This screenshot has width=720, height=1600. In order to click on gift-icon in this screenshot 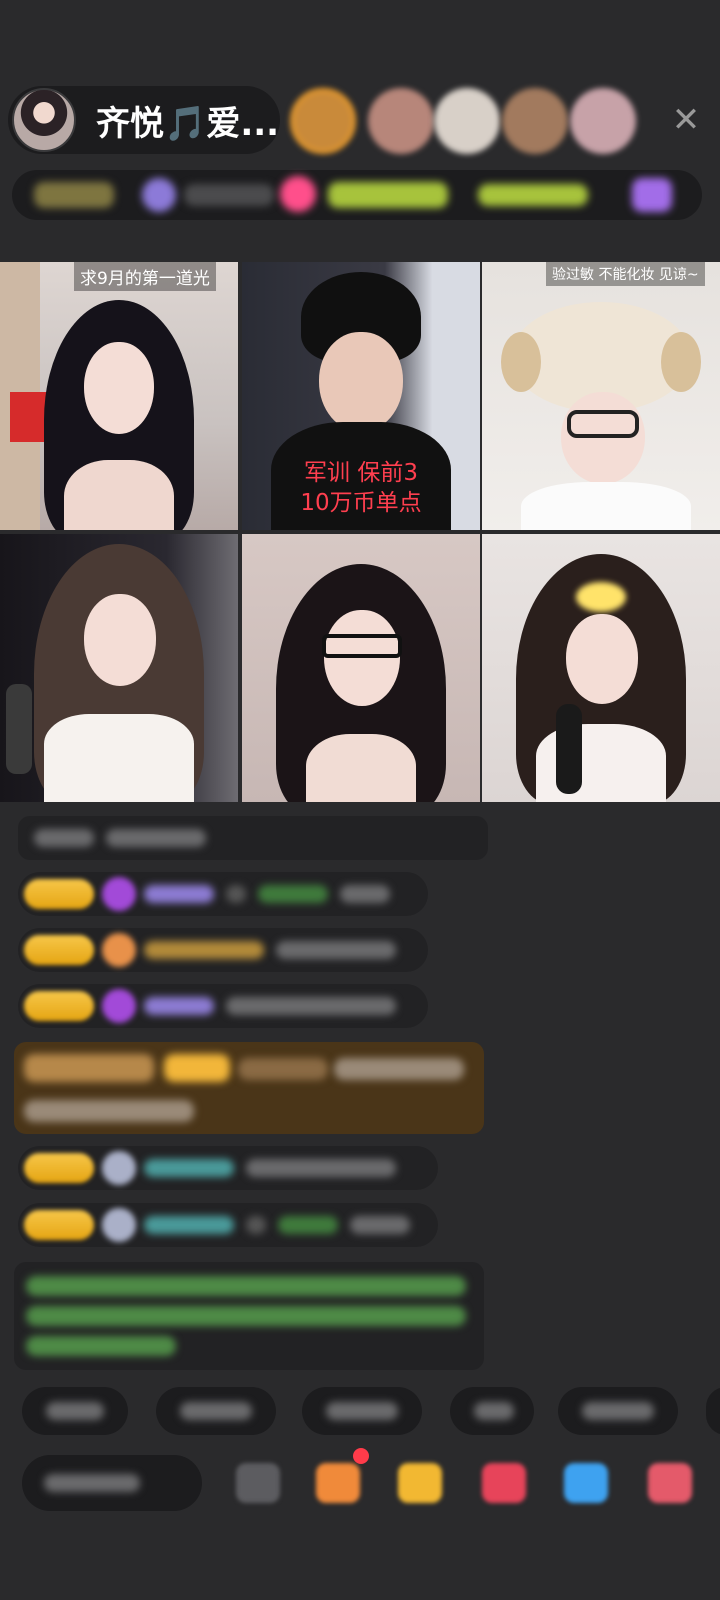, I will do `click(420, 1483)`.